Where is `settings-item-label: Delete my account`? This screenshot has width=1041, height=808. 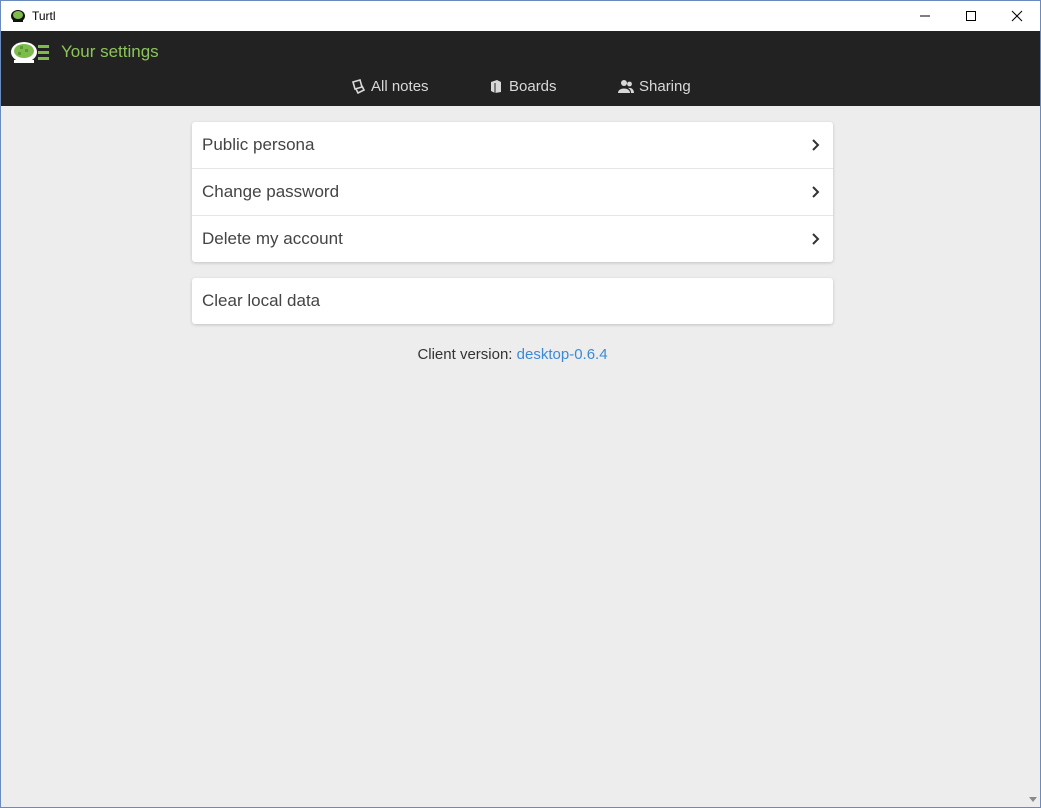 settings-item-label: Delete my account is located at coordinates (272, 238).